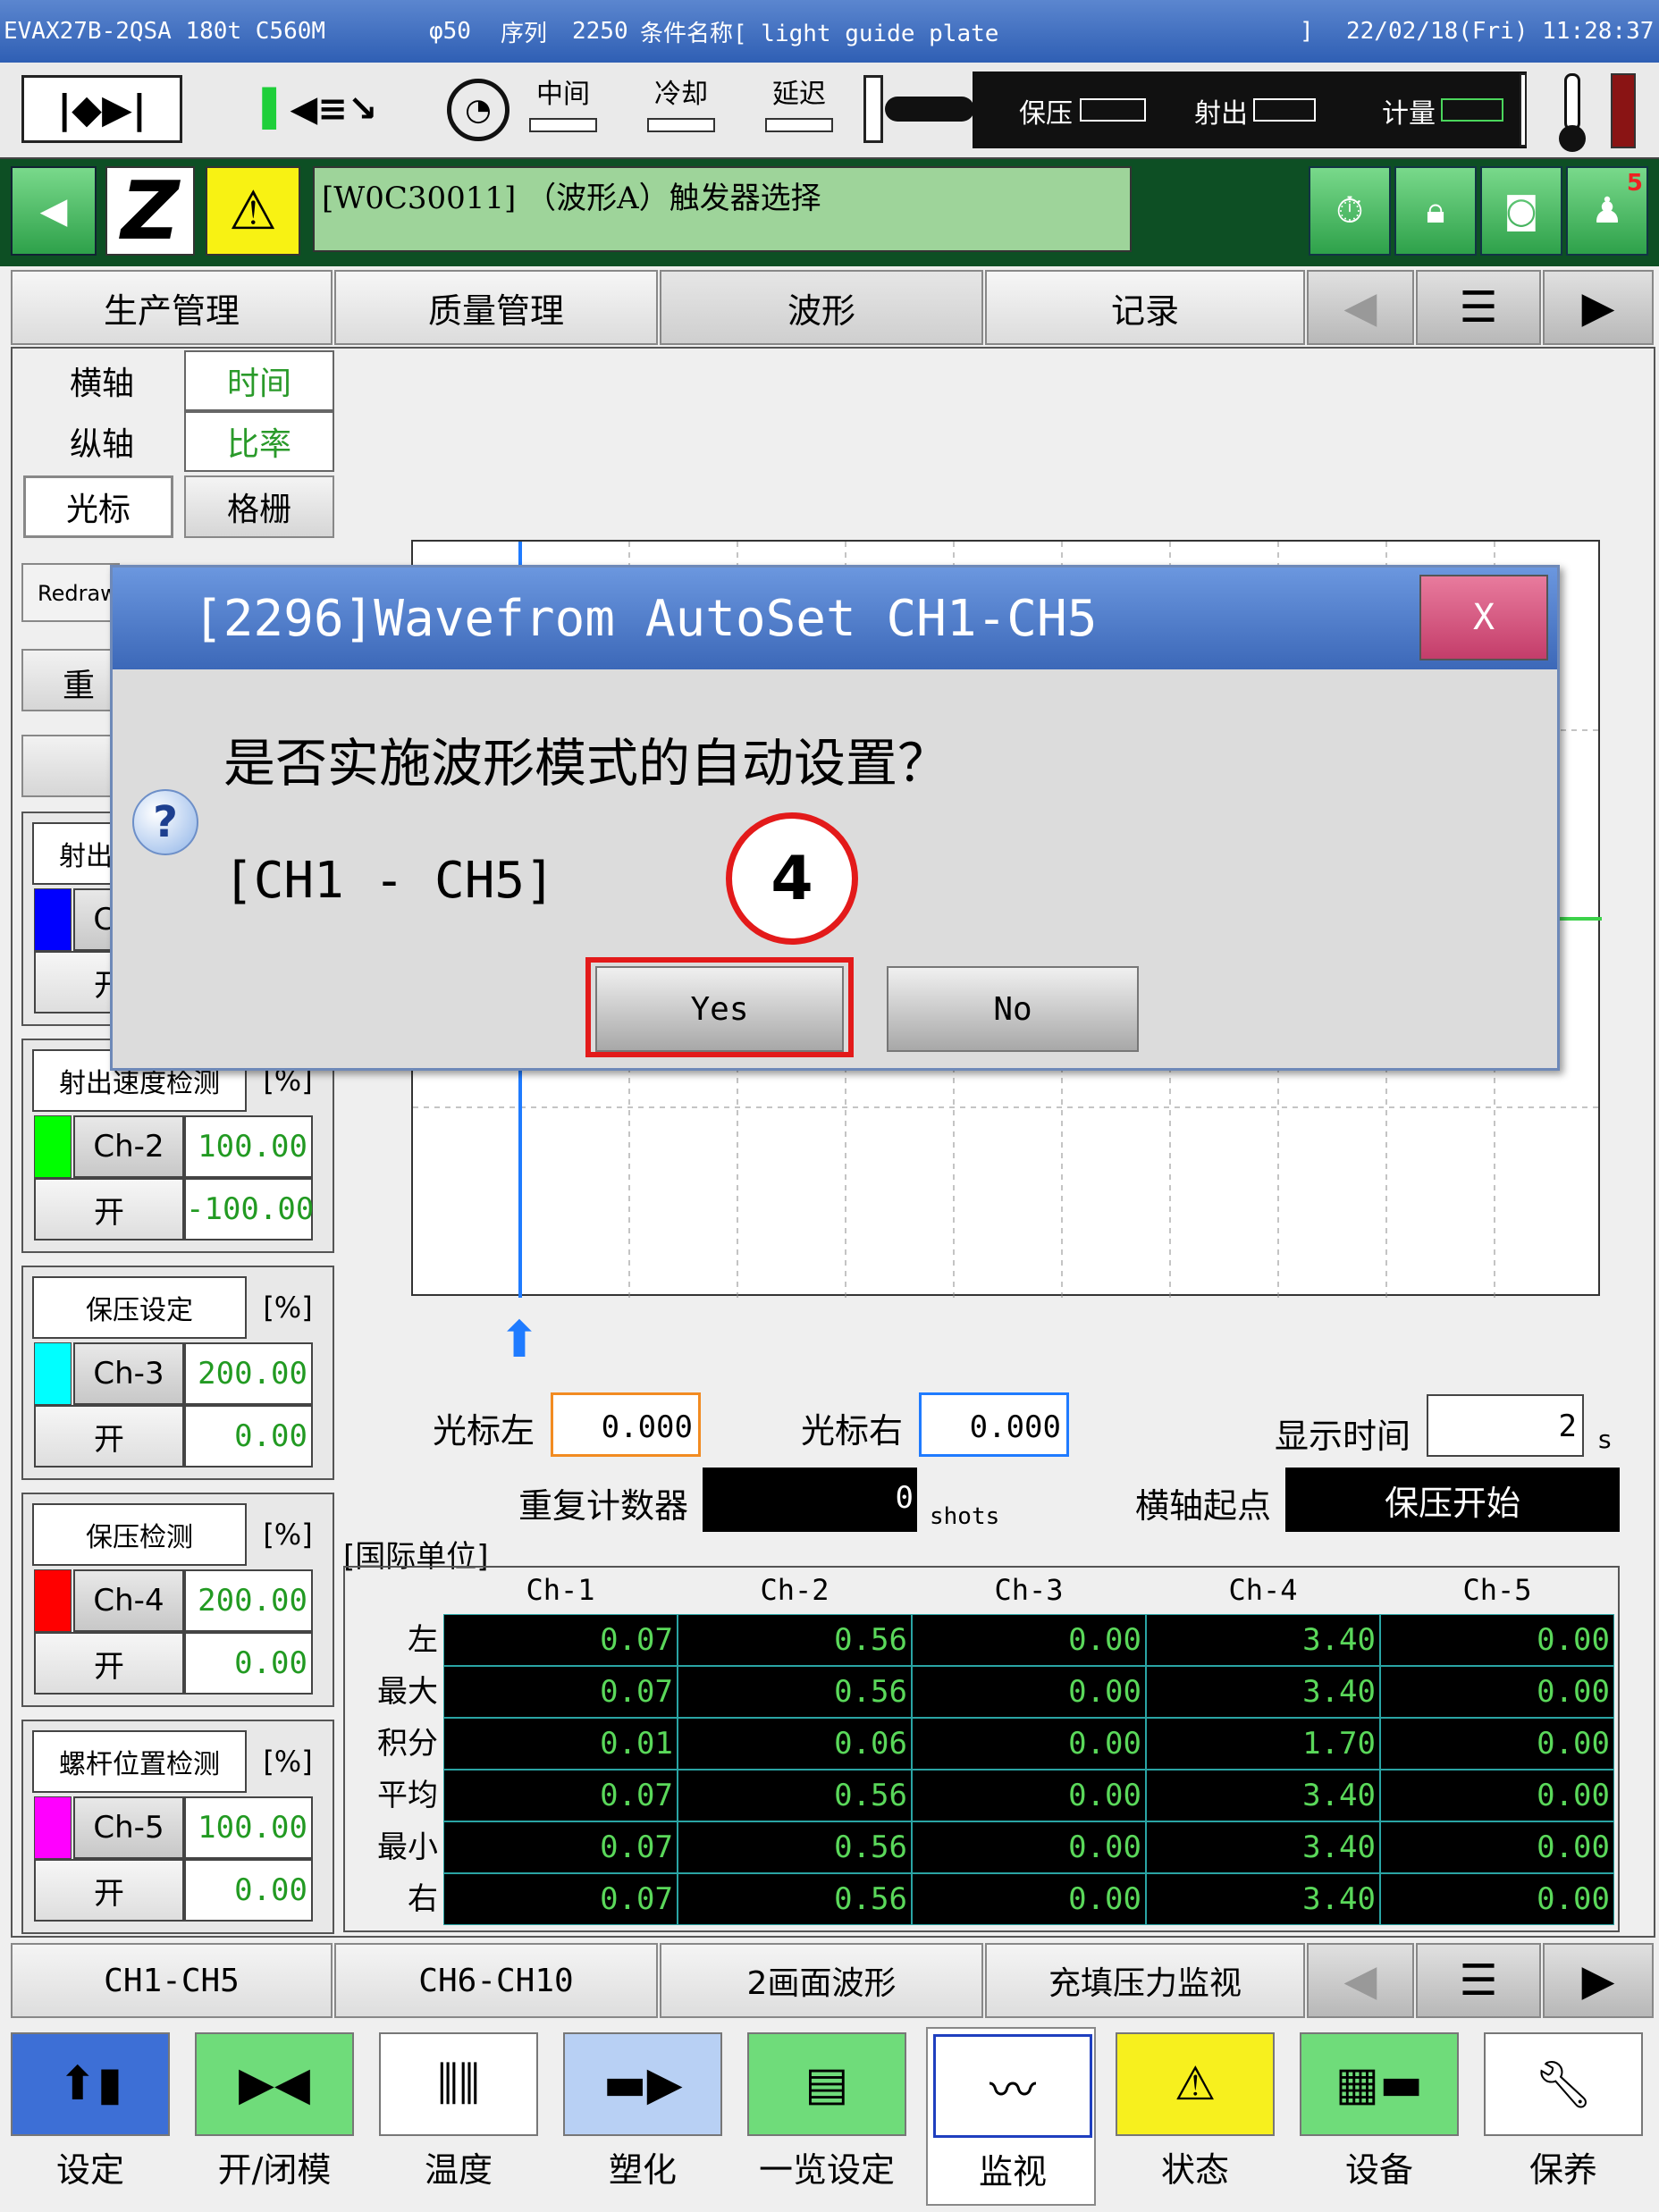 This screenshot has height=2212, width=1659. What do you see at coordinates (1350, 211) in the screenshot?
I see `timer-button: ⏱` at bounding box center [1350, 211].